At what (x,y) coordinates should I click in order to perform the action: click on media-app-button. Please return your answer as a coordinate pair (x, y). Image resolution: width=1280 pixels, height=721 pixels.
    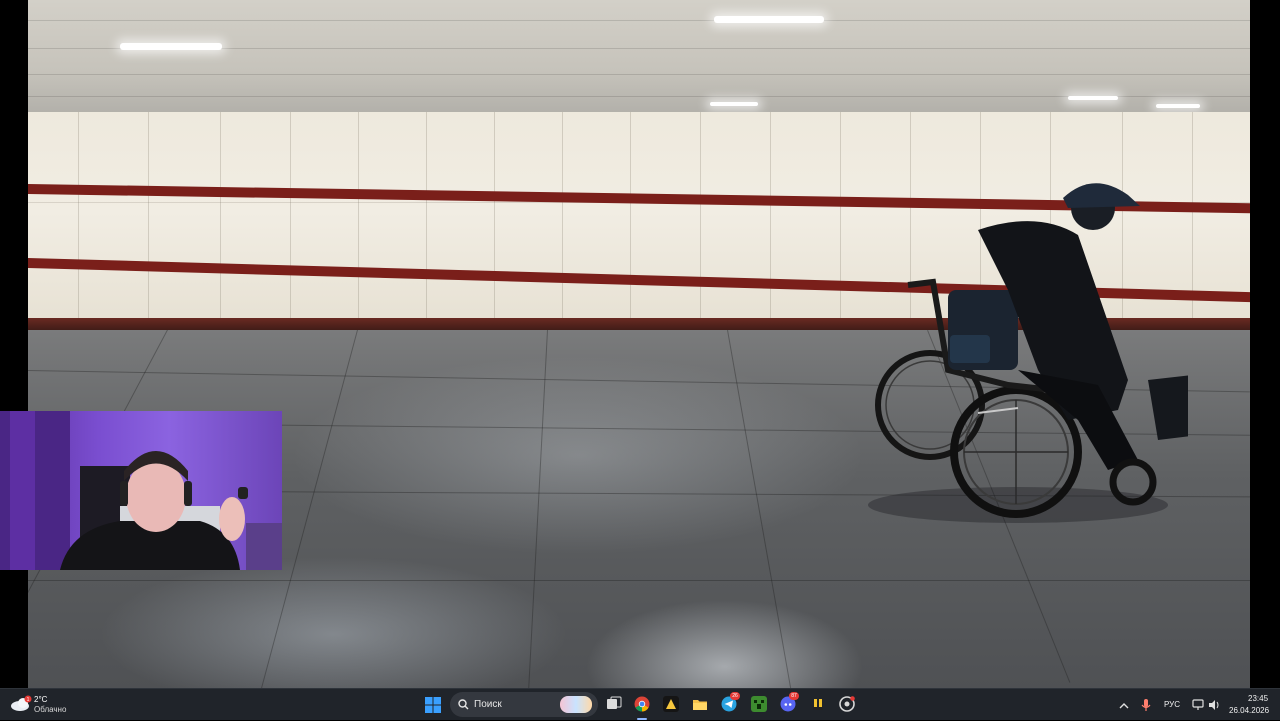
    Looking at the image, I should click on (671, 704).